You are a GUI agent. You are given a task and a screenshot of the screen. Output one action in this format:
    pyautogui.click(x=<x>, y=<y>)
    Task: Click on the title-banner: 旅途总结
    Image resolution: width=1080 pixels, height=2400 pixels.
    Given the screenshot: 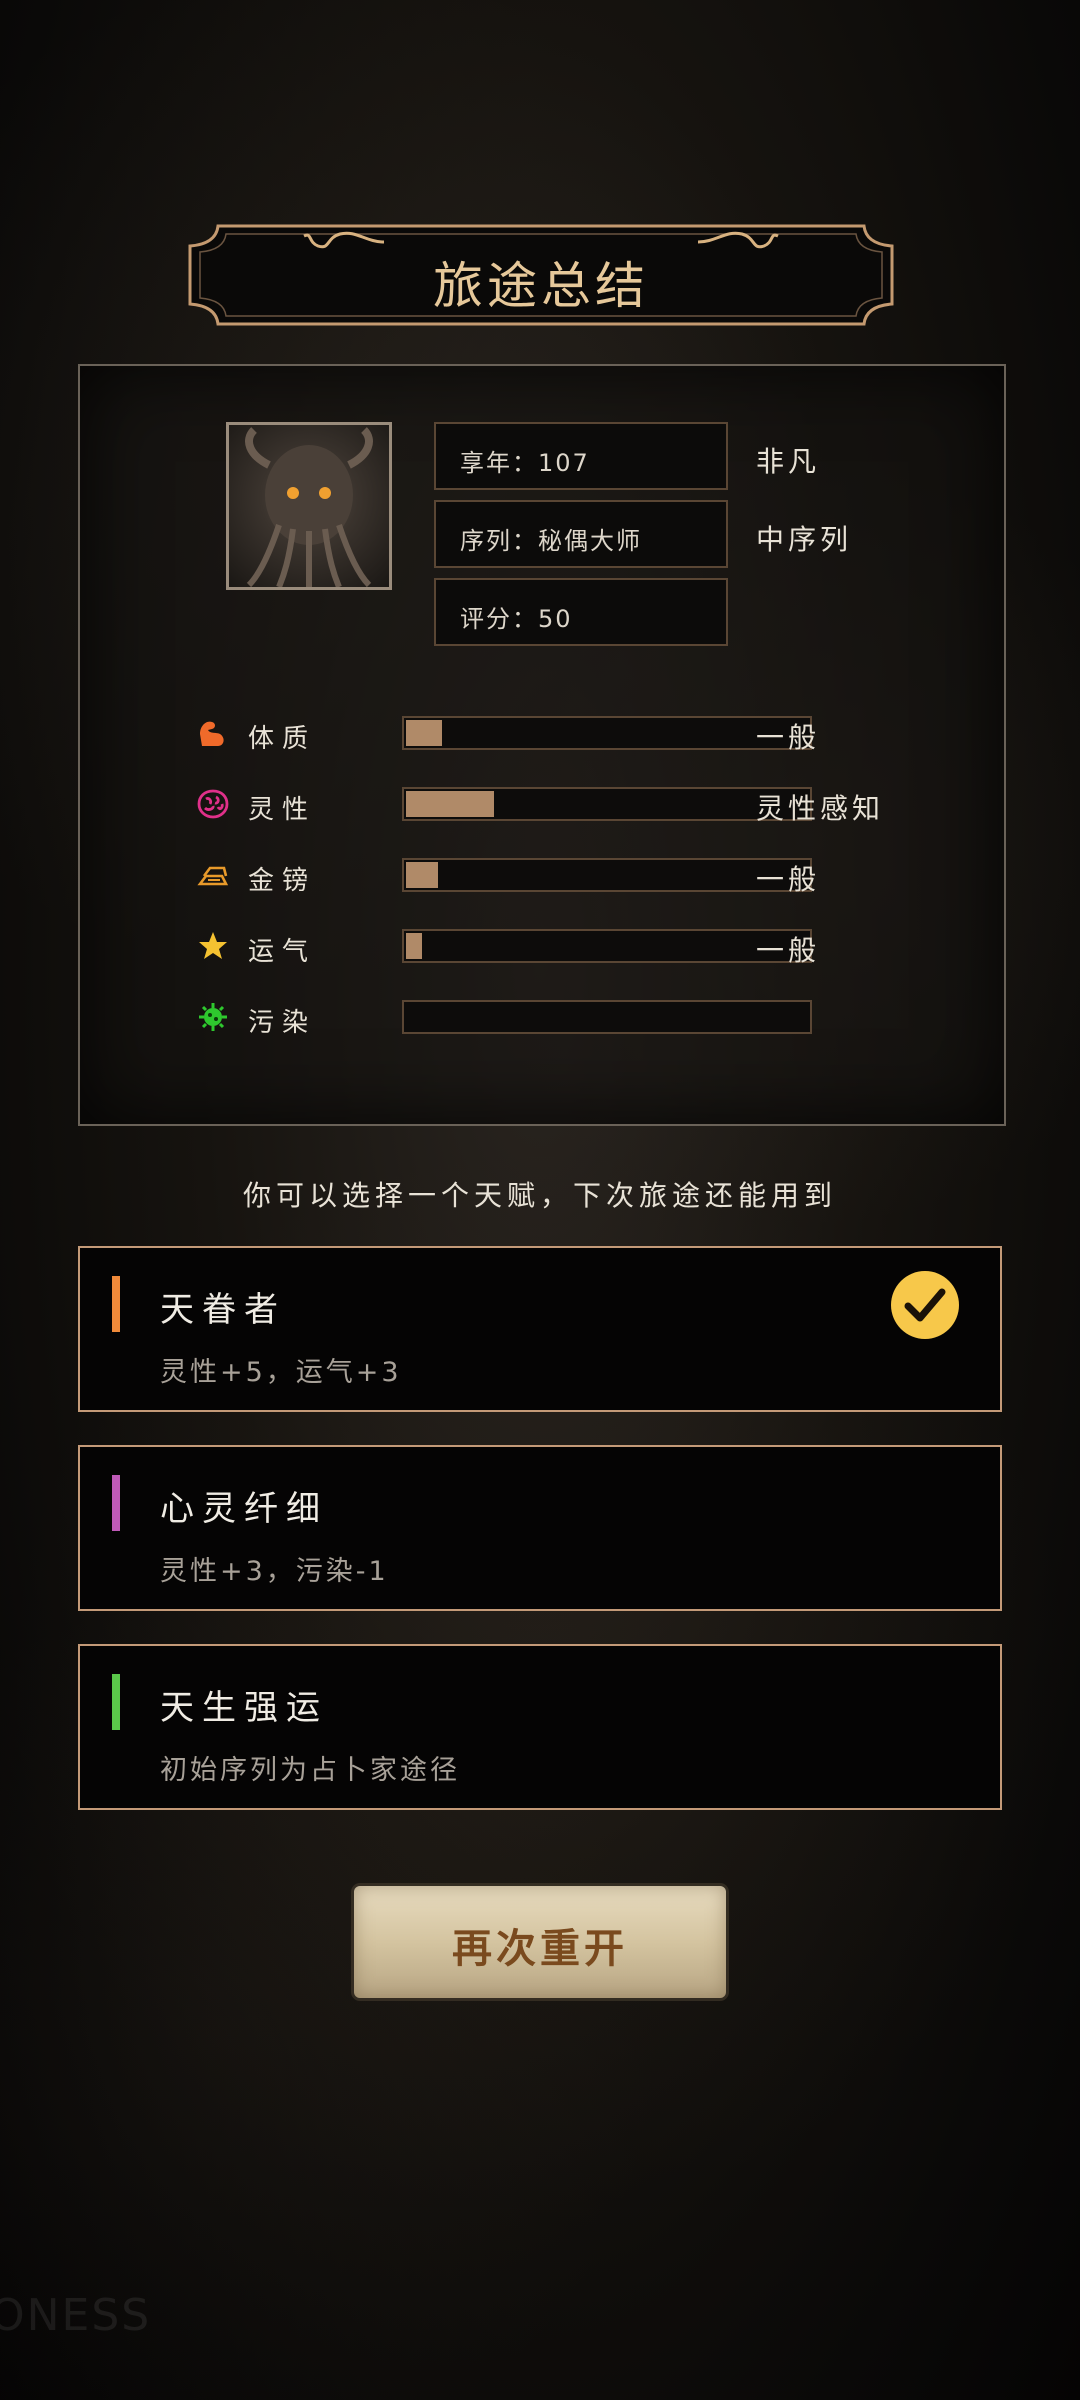 What is the action you would take?
    pyautogui.click(x=541, y=275)
    